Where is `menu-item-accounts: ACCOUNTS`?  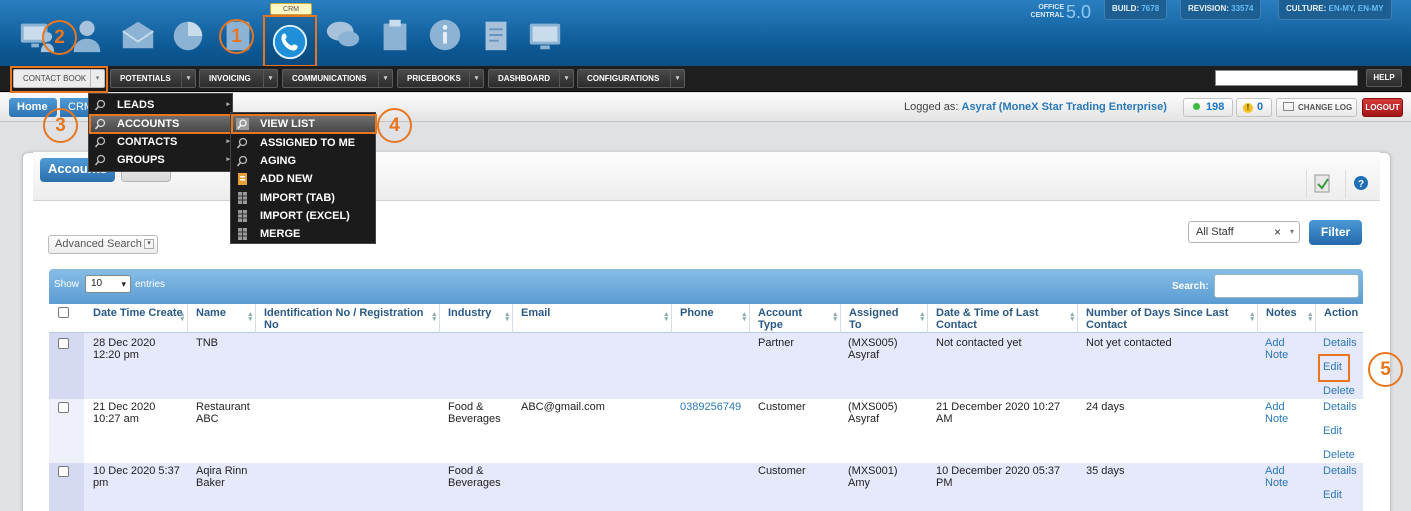
menu-item-accounts: ACCOUNTS is located at coordinates (161, 124).